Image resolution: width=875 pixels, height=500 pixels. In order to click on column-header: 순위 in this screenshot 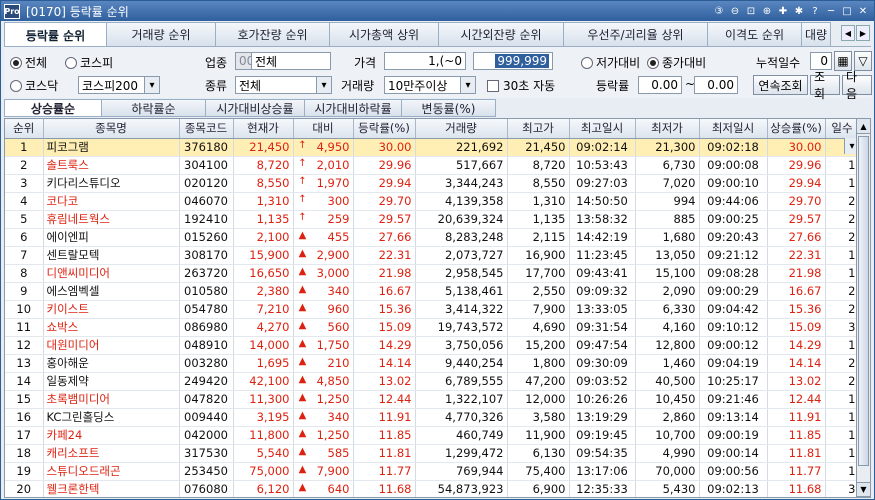, I will do `click(24, 129)`.